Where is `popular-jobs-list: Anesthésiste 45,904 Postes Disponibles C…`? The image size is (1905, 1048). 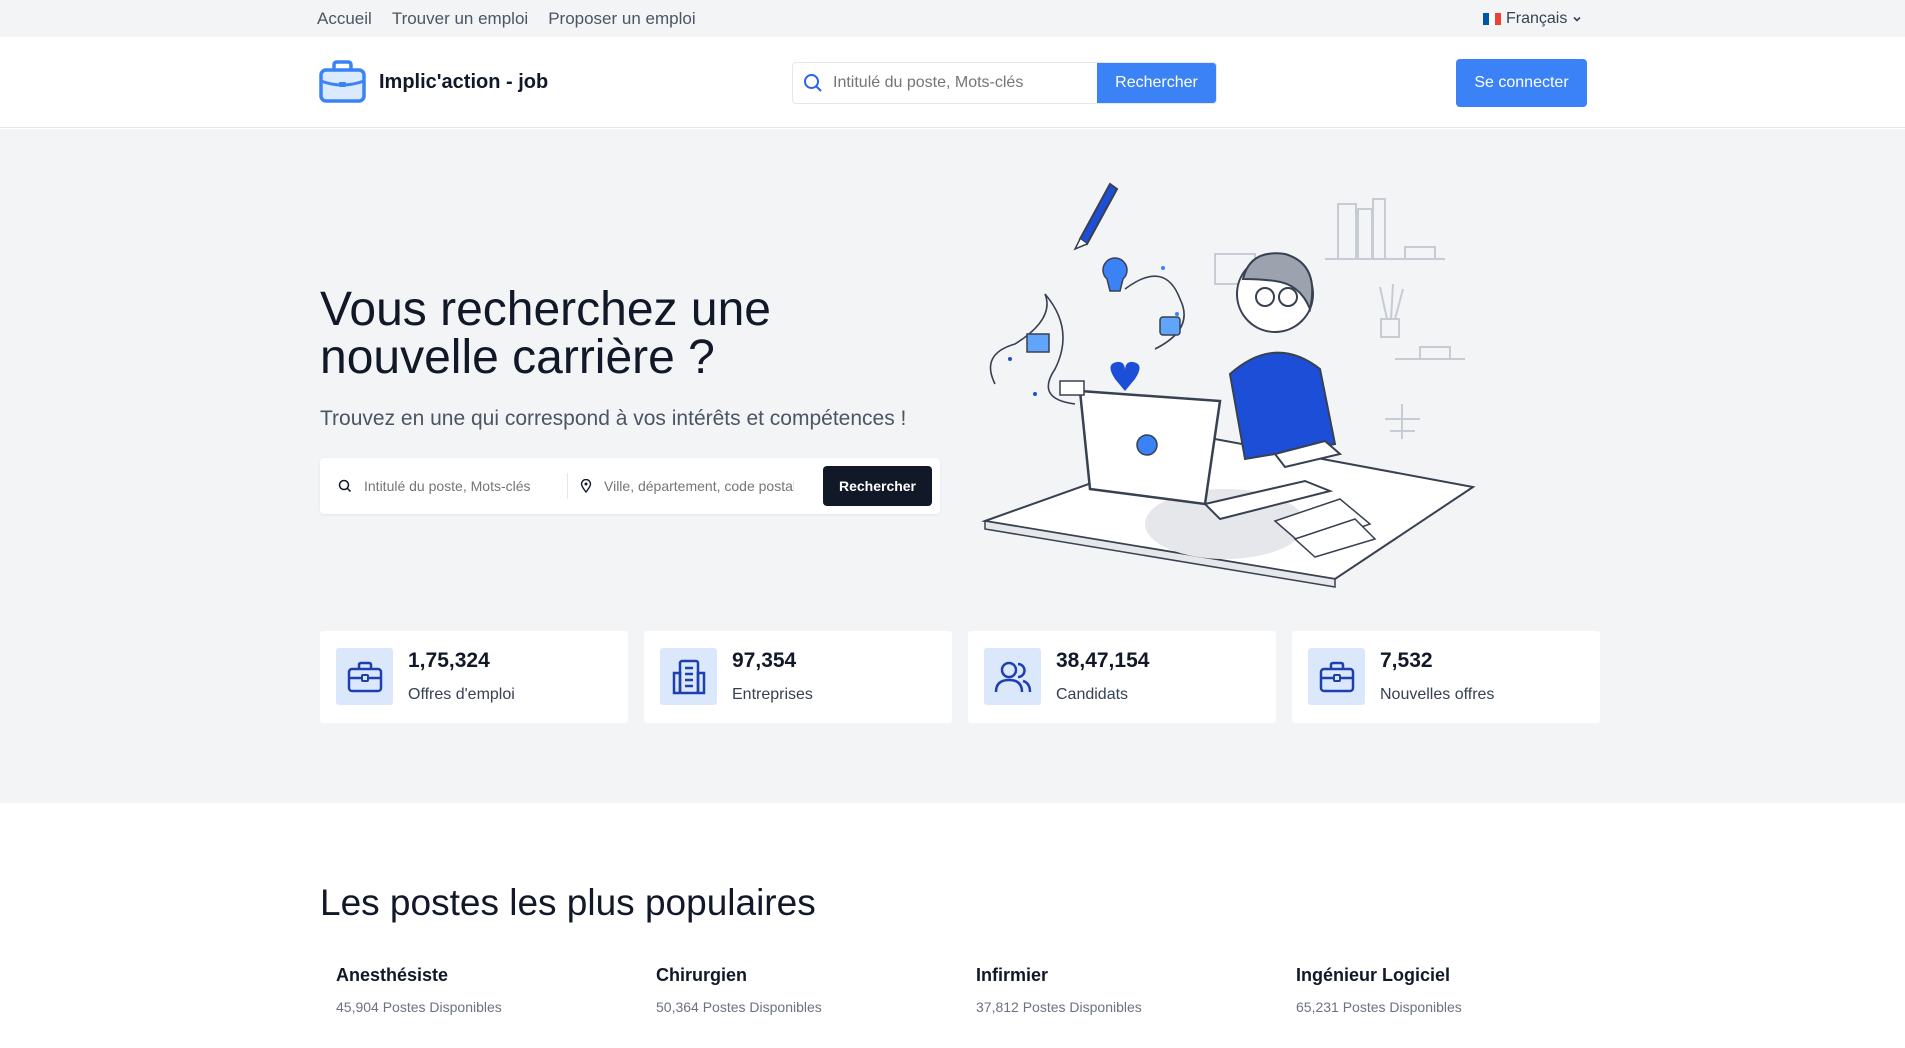
popular-jobs-list: Anesthésiste 45,904 Postes Disponibles C… is located at coordinates (986, 995).